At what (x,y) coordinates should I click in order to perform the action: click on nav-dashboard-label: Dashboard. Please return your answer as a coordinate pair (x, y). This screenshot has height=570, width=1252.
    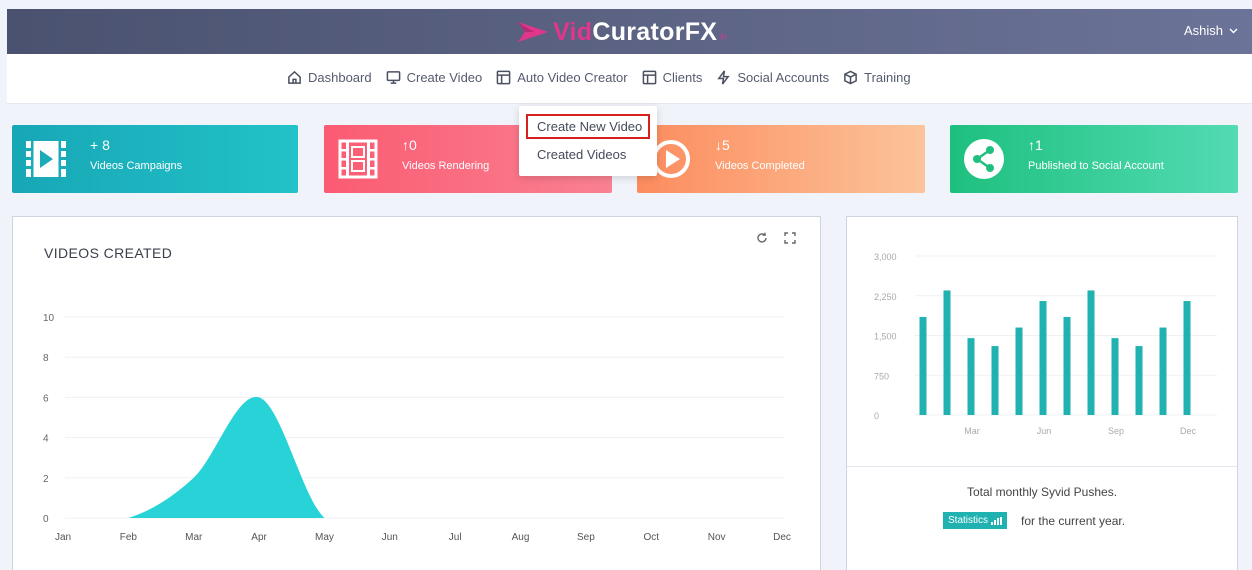
    Looking at the image, I should click on (340, 77).